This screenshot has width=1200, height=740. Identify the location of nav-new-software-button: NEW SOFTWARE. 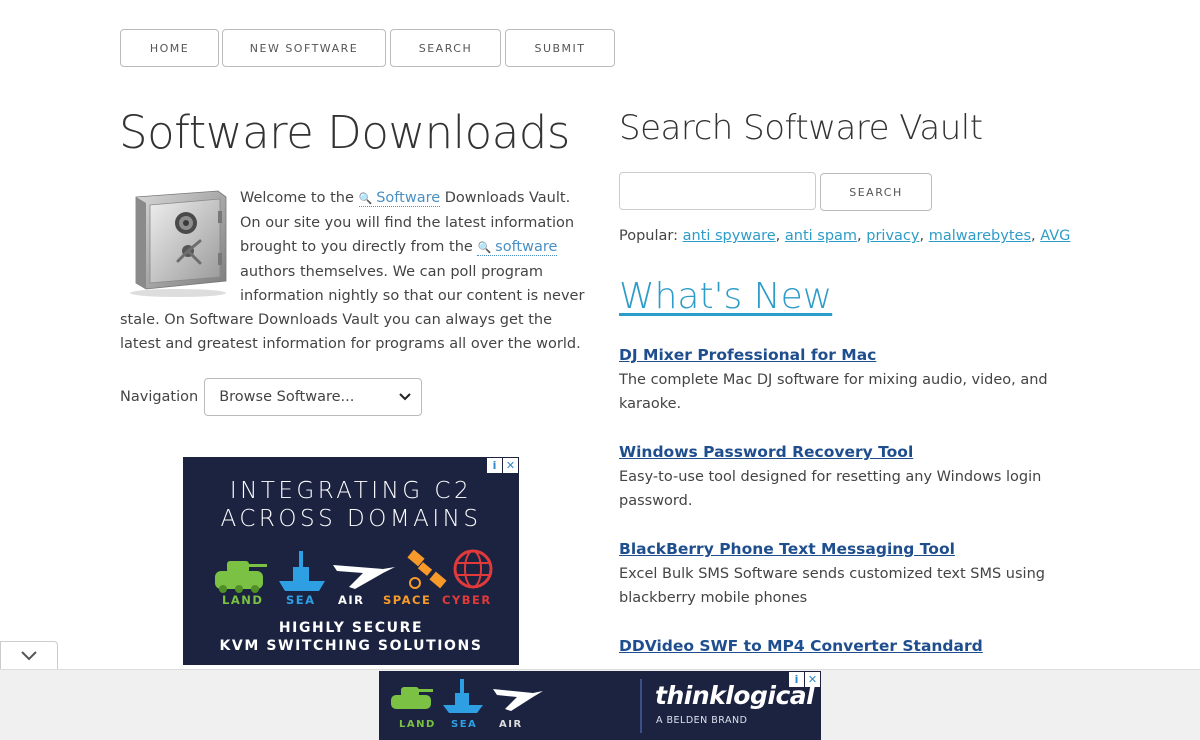
(304, 48).